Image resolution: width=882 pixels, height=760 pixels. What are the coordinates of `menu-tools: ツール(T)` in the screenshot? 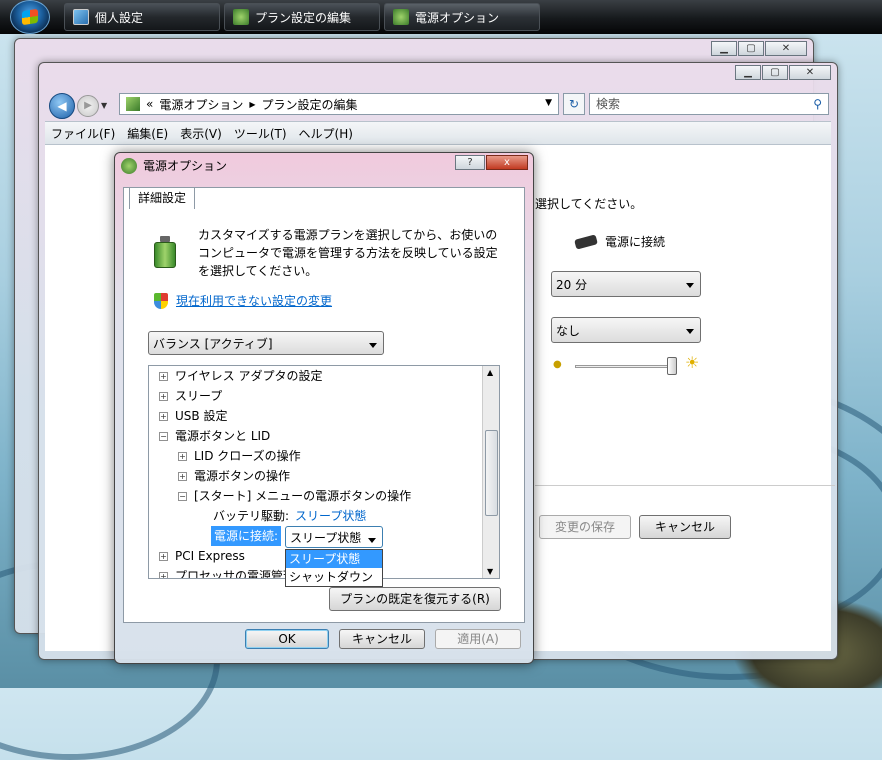 It's located at (260, 133).